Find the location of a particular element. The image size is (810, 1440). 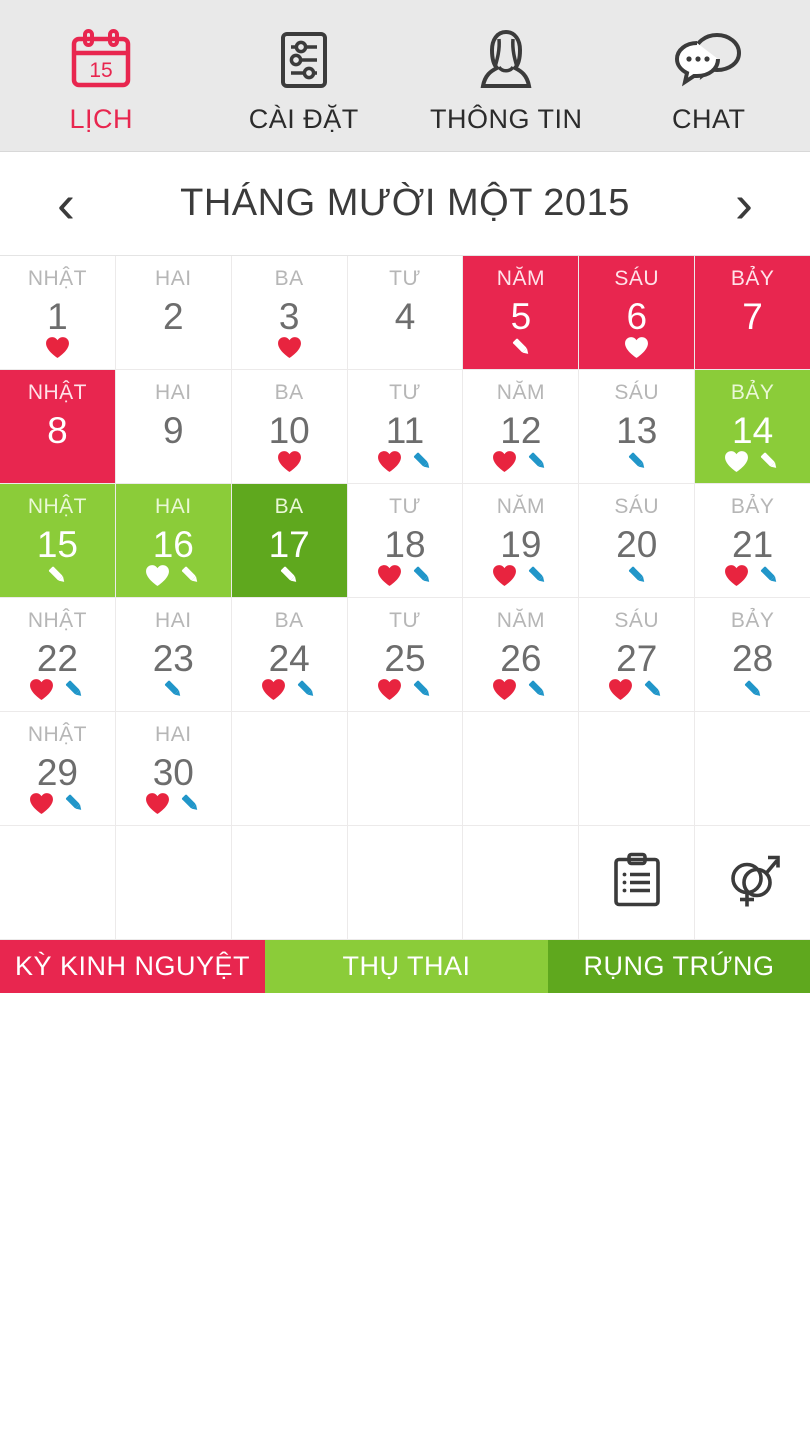

day-number: 26 is located at coordinates (521, 658).